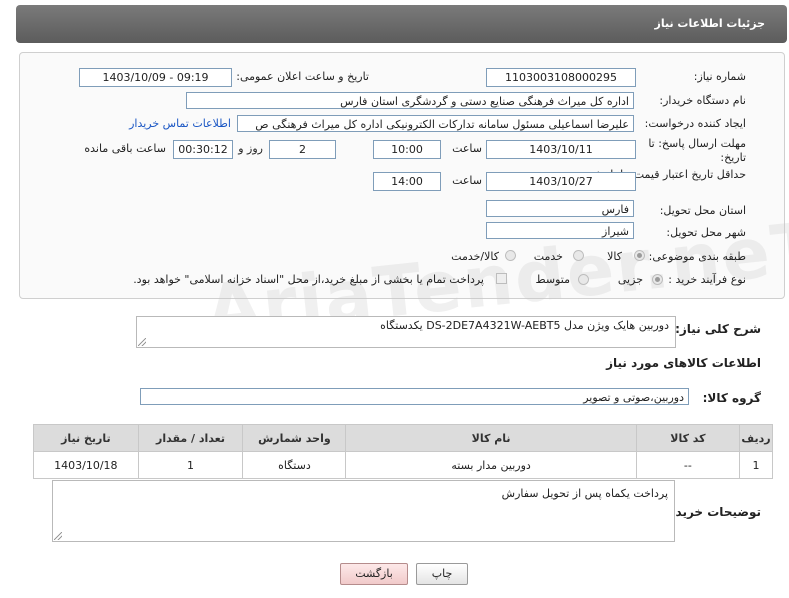 Image resolution: width=789 pixels, height=598 pixels. What do you see at coordinates (180, 123) in the screenshot?
I see `buyer-contact-link: اطلاعات تماس خریدار` at bounding box center [180, 123].